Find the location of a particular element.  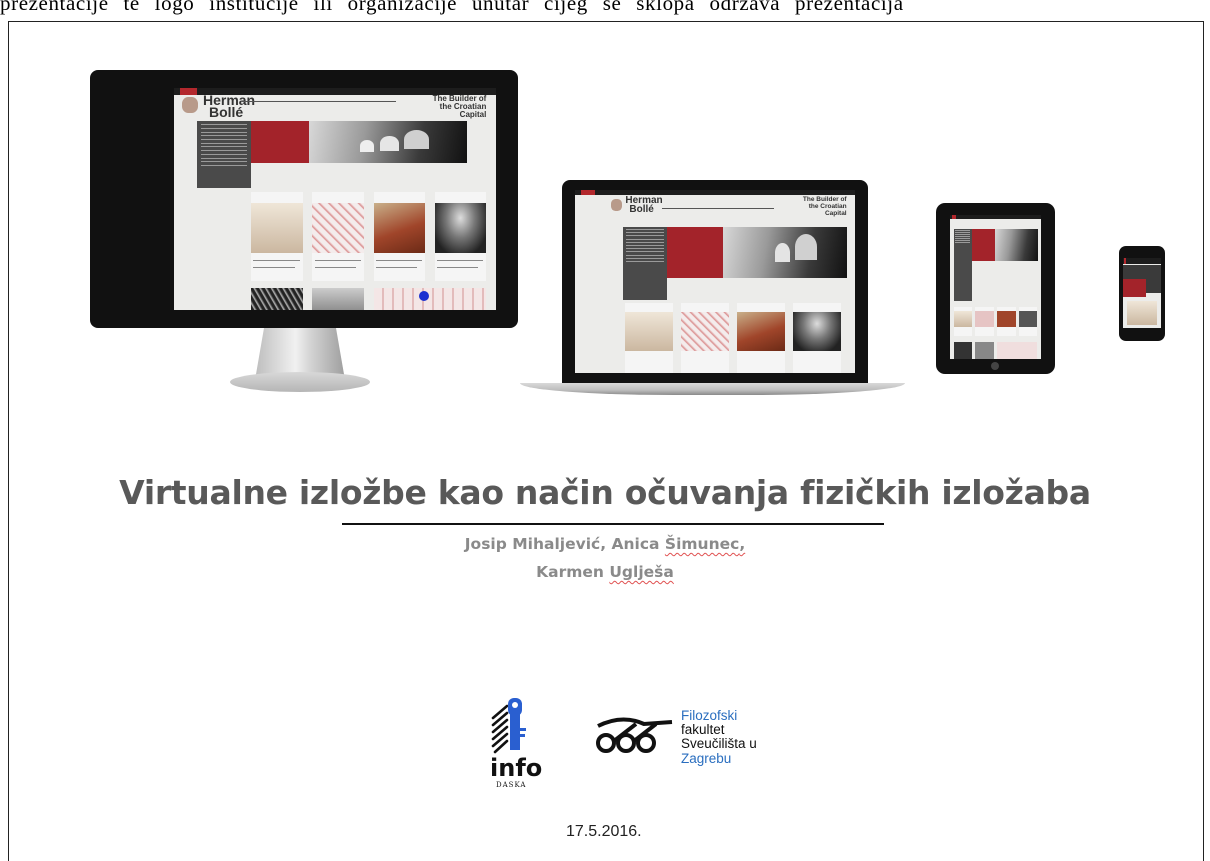

author-name-misspell: Šimunec, is located at coordinates (705, 544).